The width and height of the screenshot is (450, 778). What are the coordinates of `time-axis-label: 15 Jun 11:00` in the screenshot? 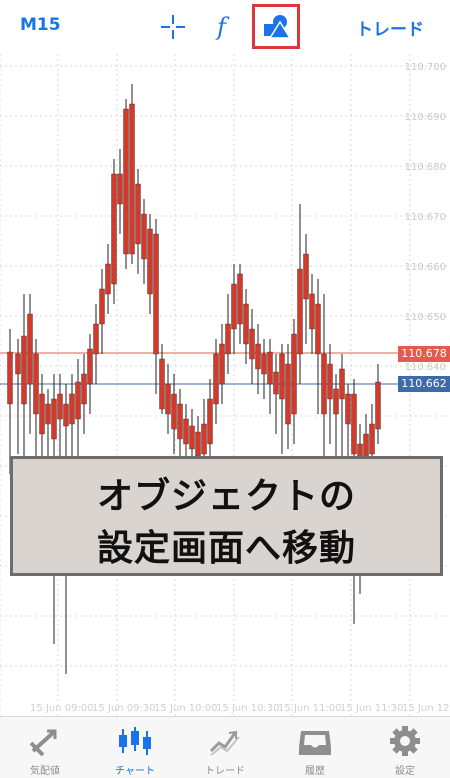 It's located at (310, 708).